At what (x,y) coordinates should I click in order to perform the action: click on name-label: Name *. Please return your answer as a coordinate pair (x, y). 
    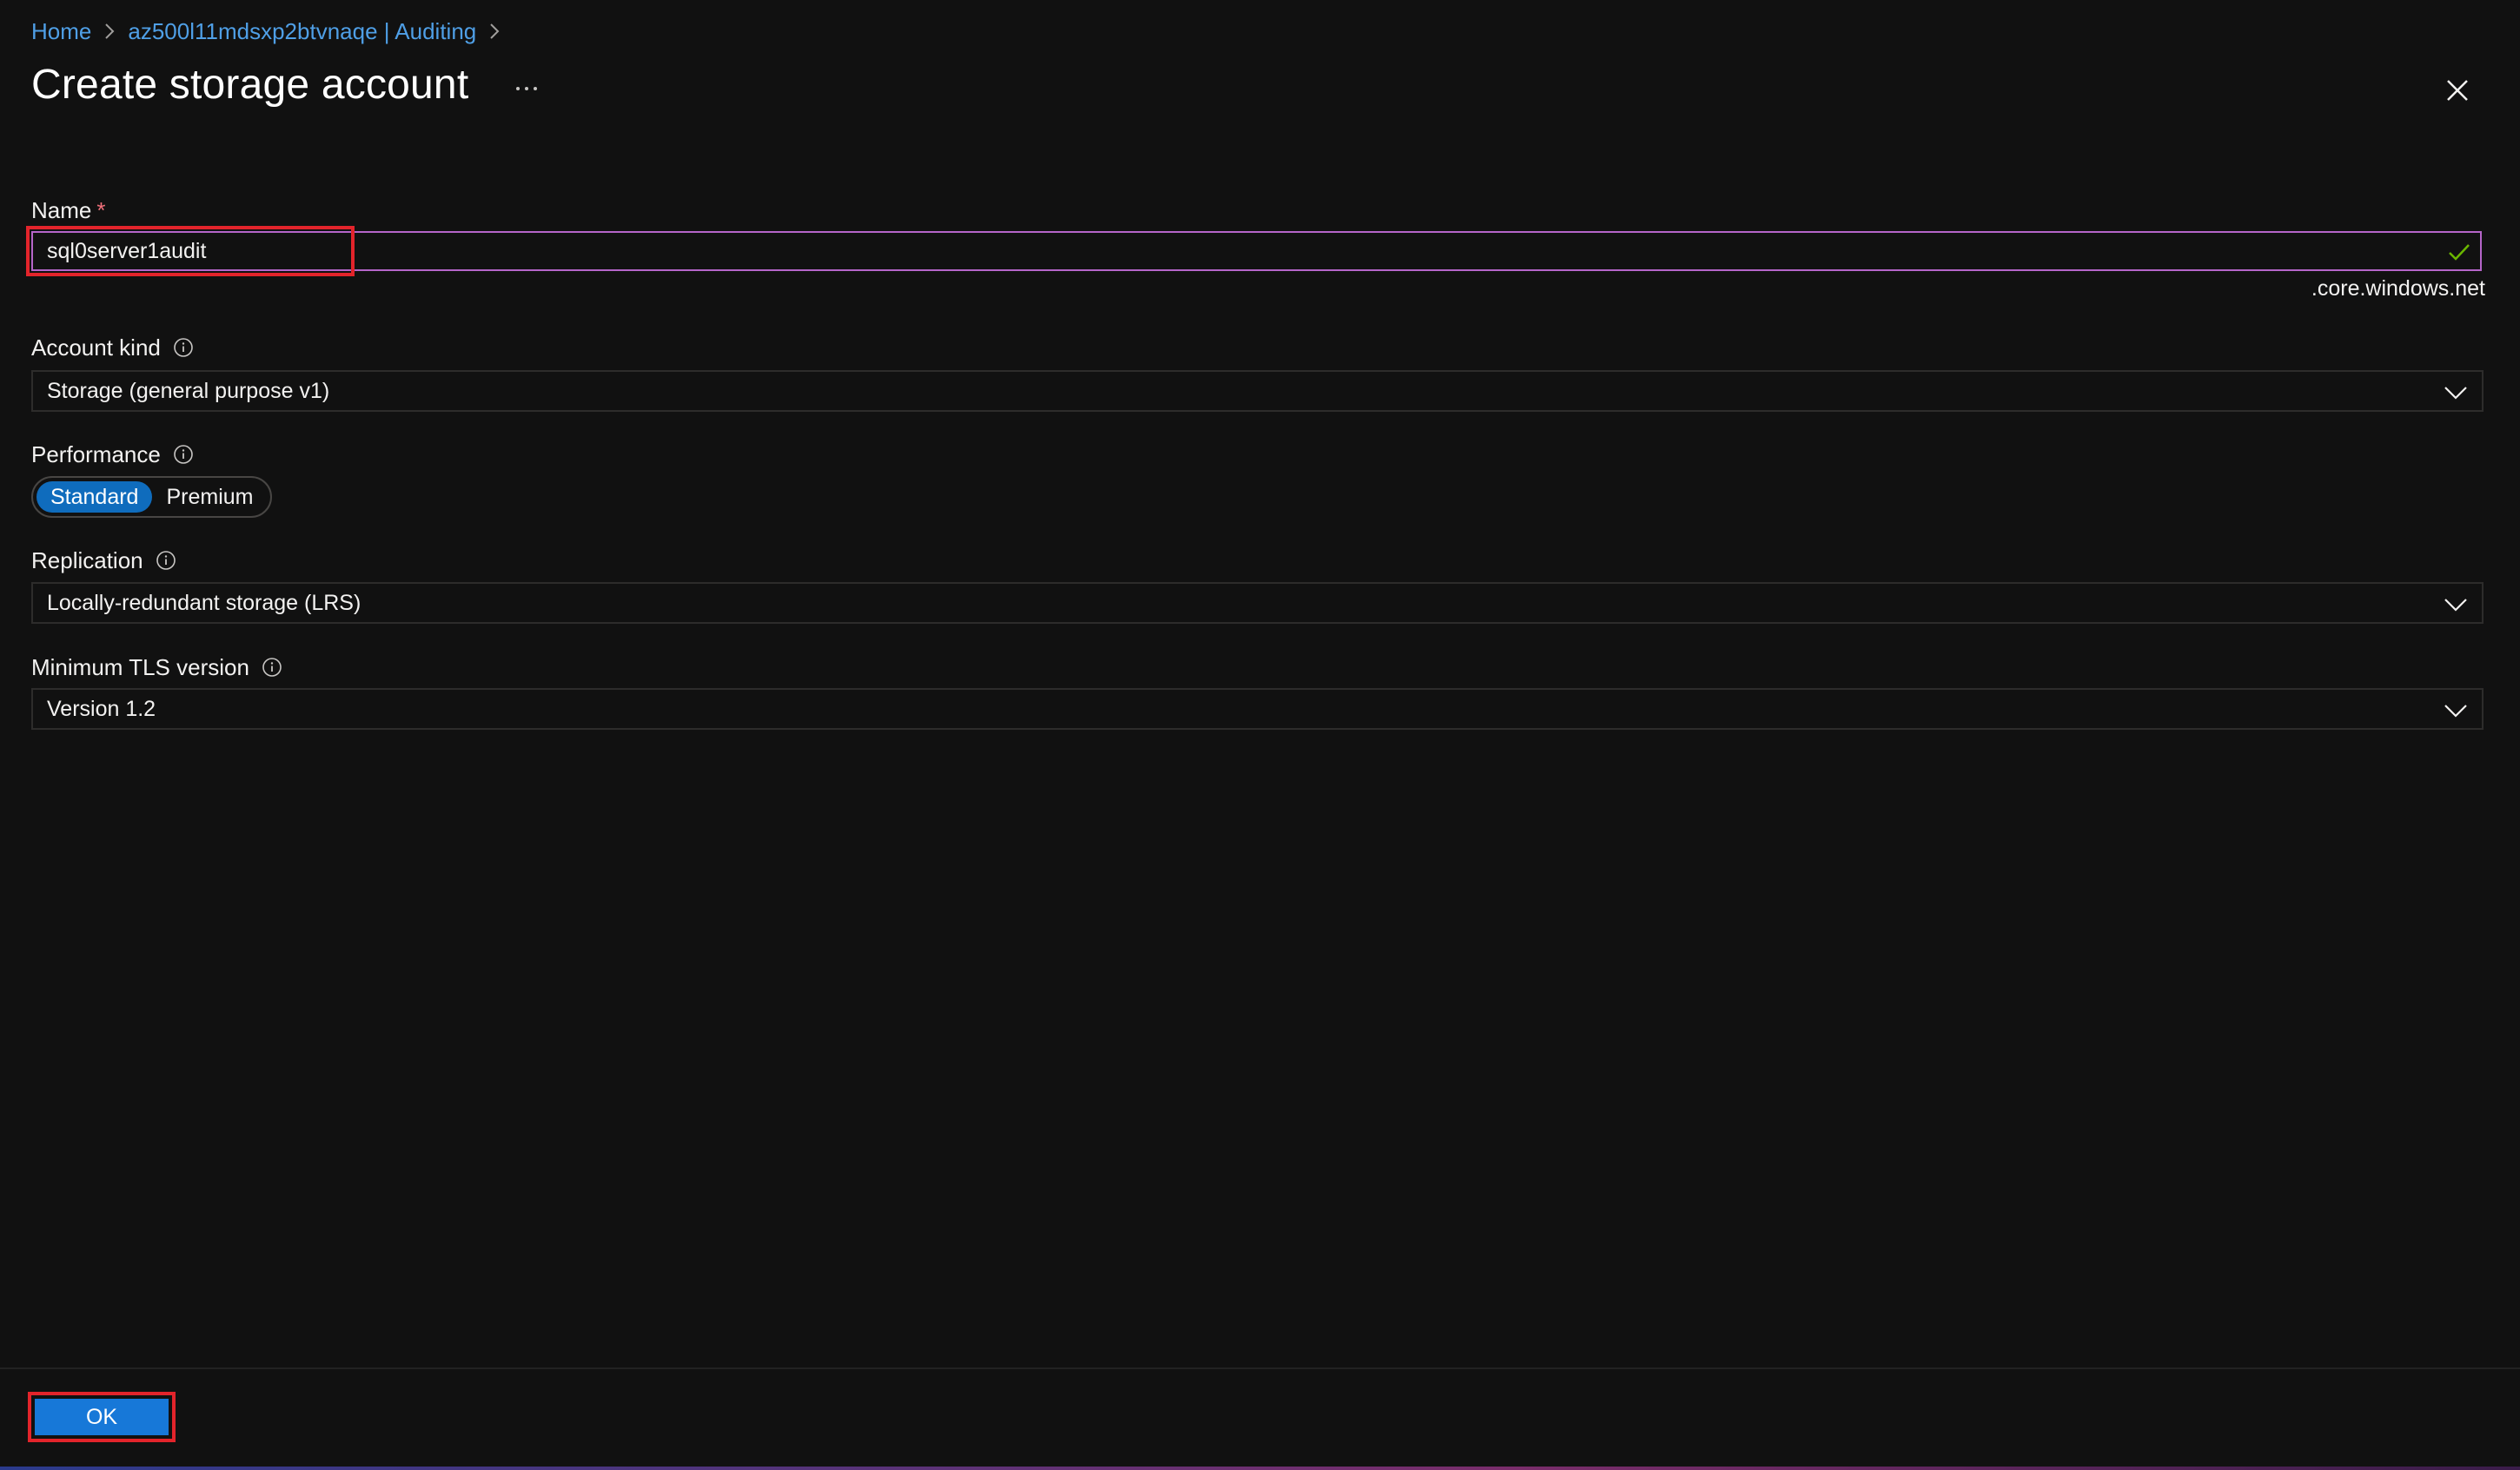
    Looking at the image, I should click on (68, 210).